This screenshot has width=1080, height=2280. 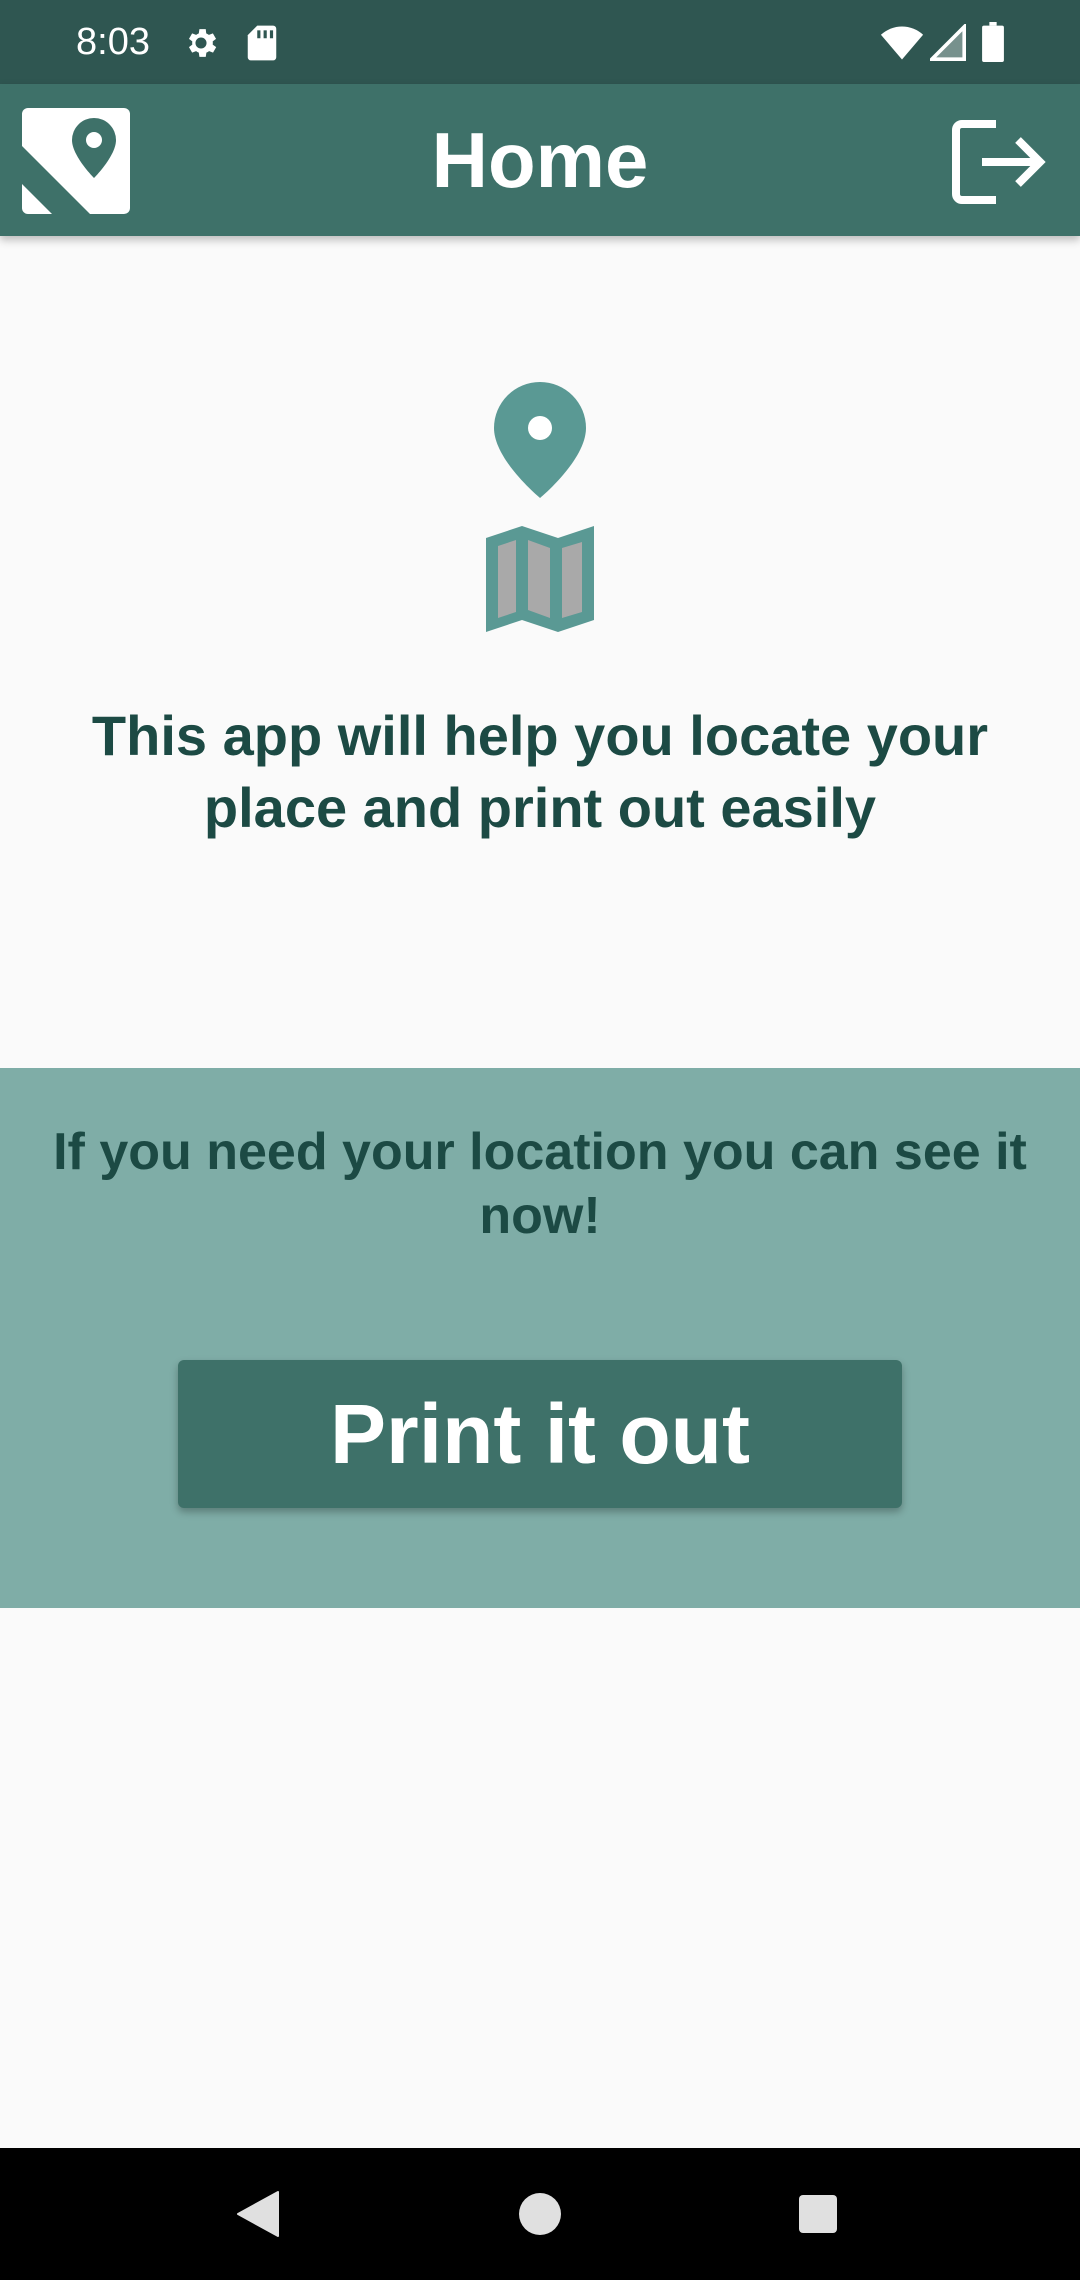 I want to click on hero-illustration, so click(x=540, y=510).